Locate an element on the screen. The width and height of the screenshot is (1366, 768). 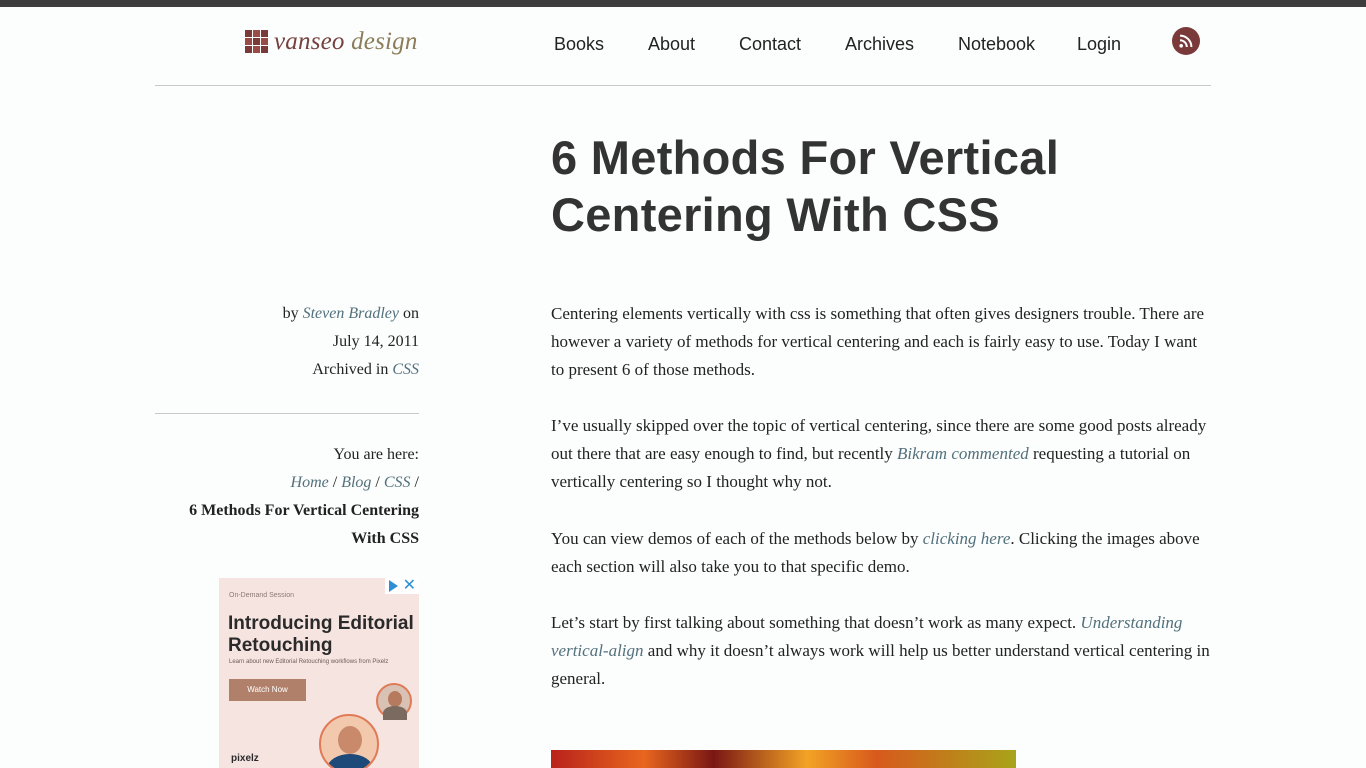
logo-text: vanseo design is located at coordinates (346, 42).